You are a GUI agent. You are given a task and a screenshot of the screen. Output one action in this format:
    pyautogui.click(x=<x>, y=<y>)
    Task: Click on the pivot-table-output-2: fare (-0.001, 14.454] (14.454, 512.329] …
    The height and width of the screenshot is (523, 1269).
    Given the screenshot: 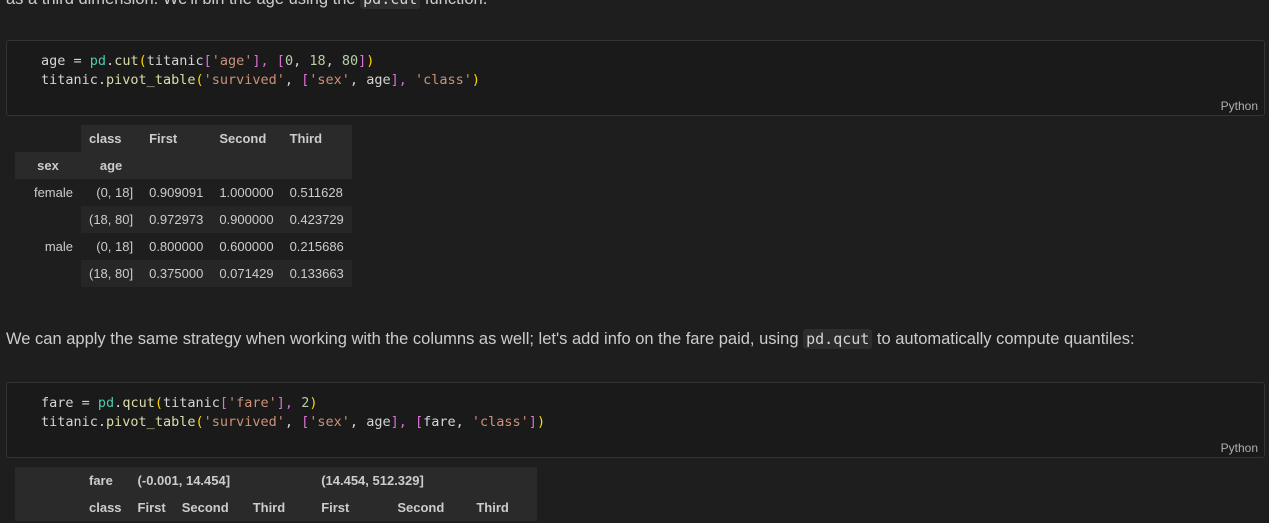 What is the action you would take?
    pyautogui.click(x=276, y=494)
    